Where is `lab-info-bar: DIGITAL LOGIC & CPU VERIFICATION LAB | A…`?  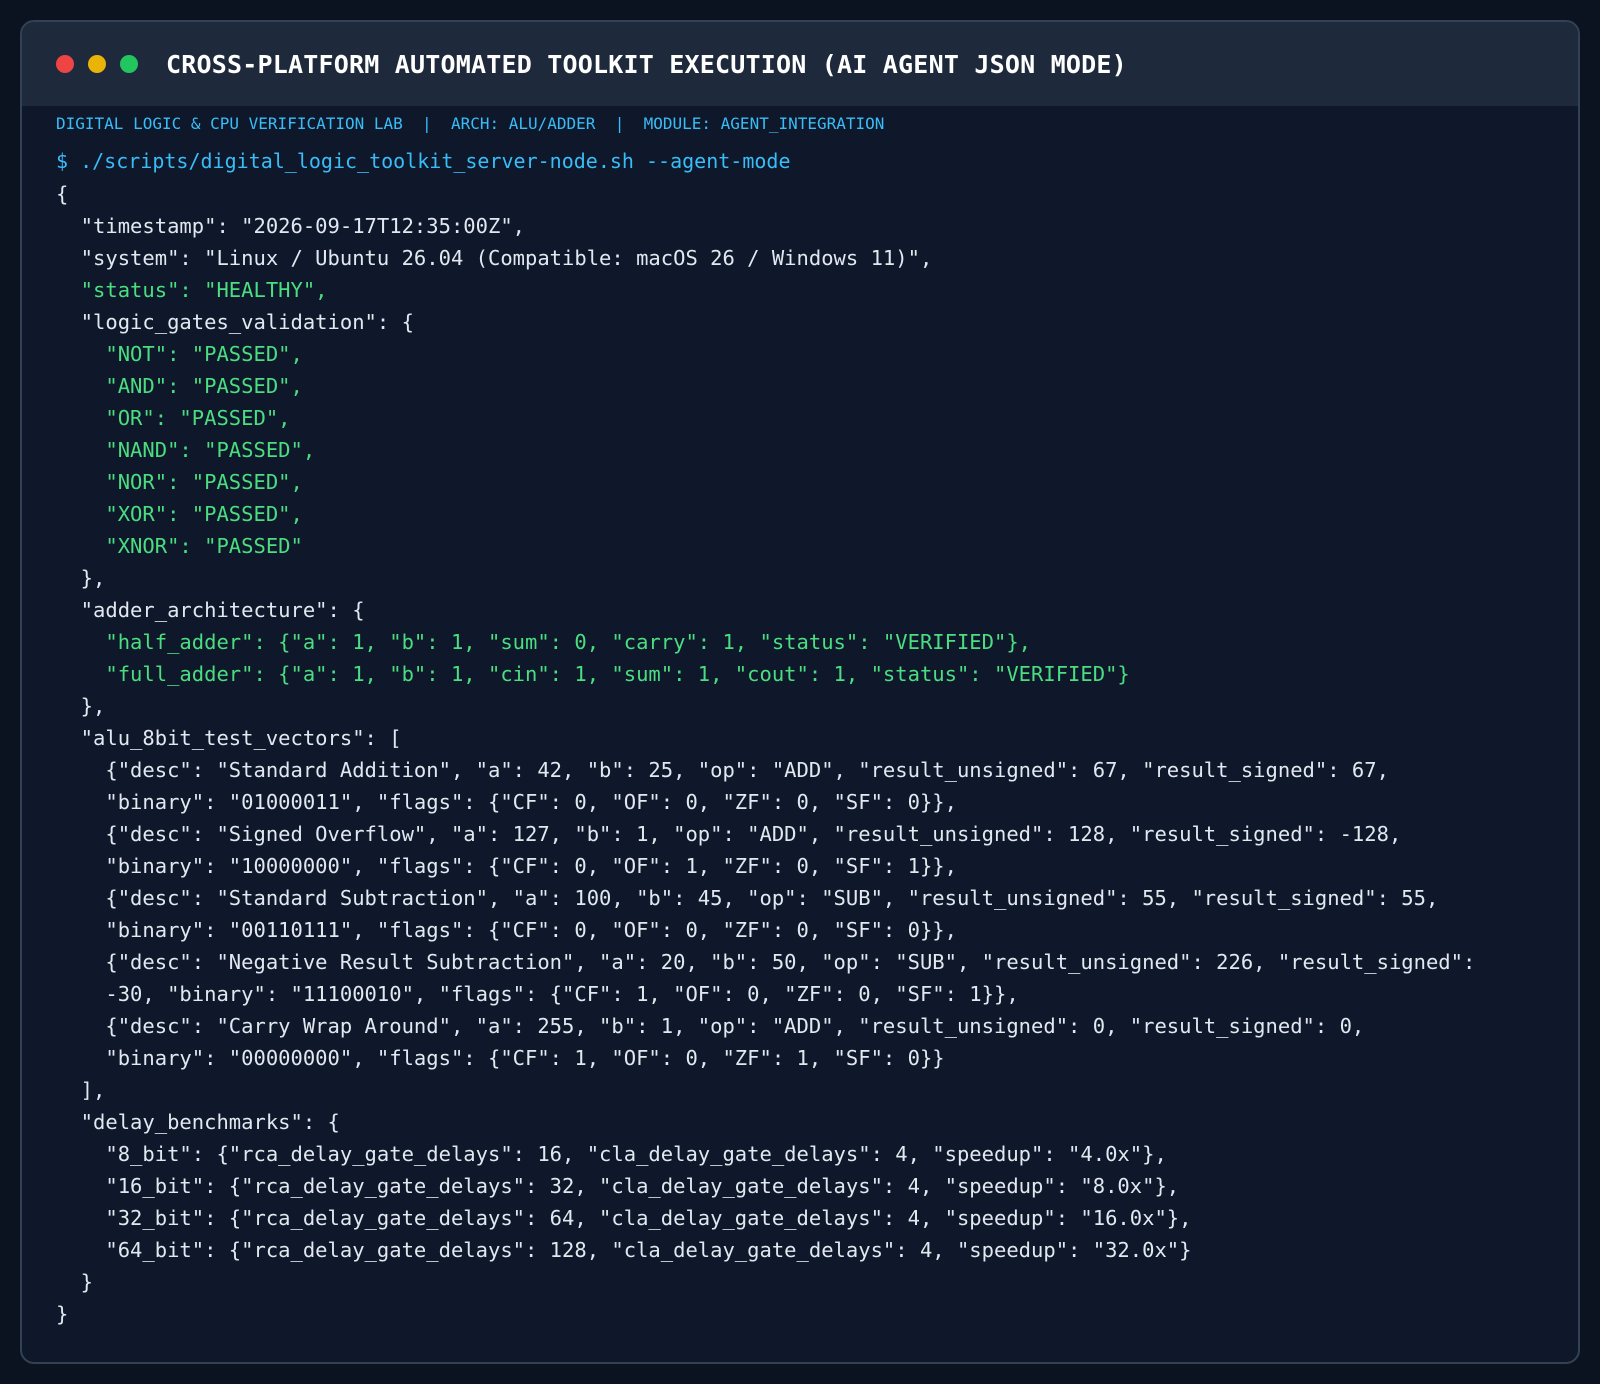 lab-info-bar: DIGITAL LOGIC & CPU VERIFICATION LAB | A… is located at coordinates (470, 123).